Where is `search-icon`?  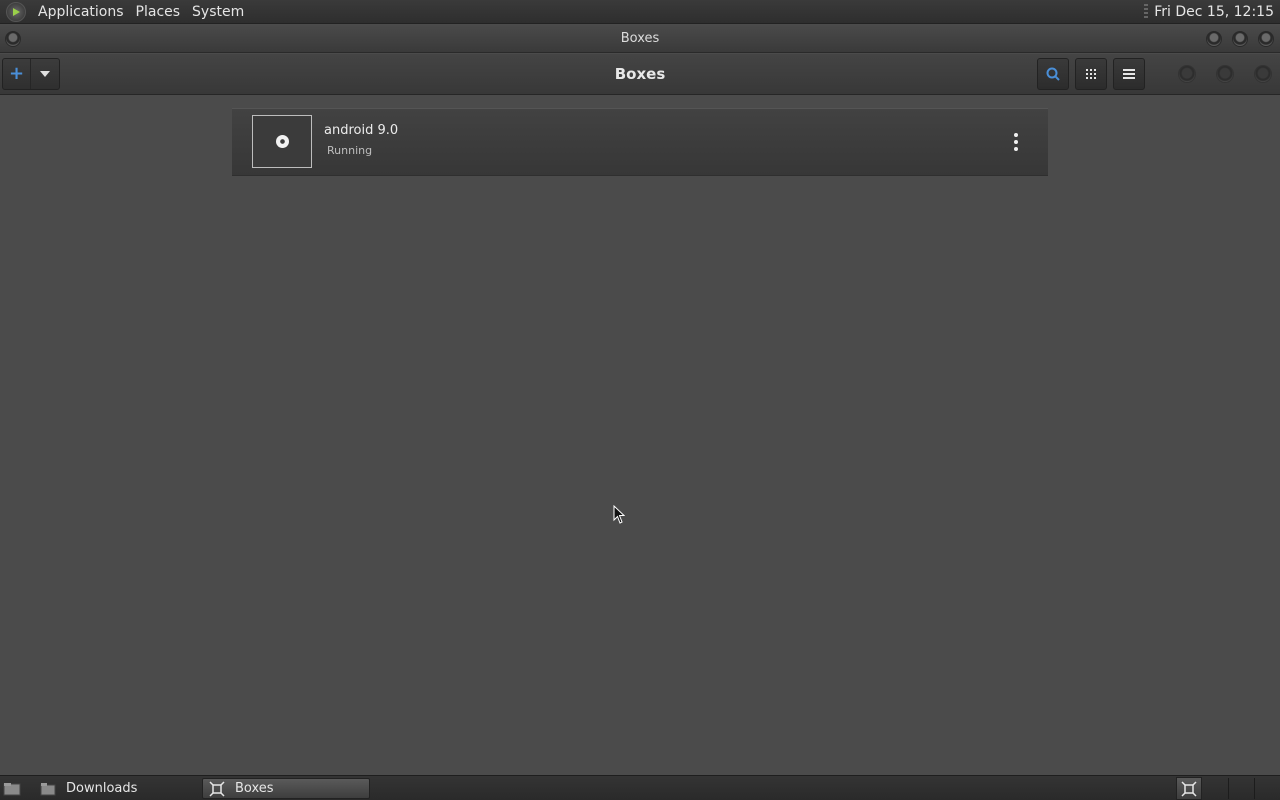 search-icon is located at coordinates (1053, 74).